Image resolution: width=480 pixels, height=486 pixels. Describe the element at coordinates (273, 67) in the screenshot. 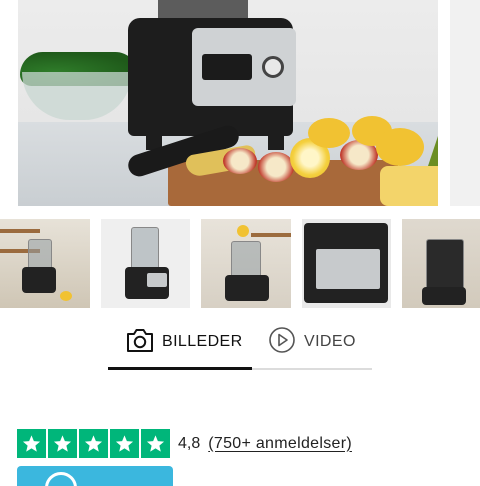

I see `blender-knob` at that location.